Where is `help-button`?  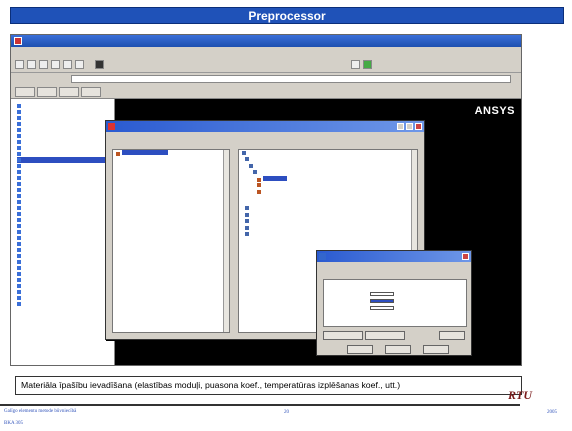
help-button is located at coordinates (436, 349).